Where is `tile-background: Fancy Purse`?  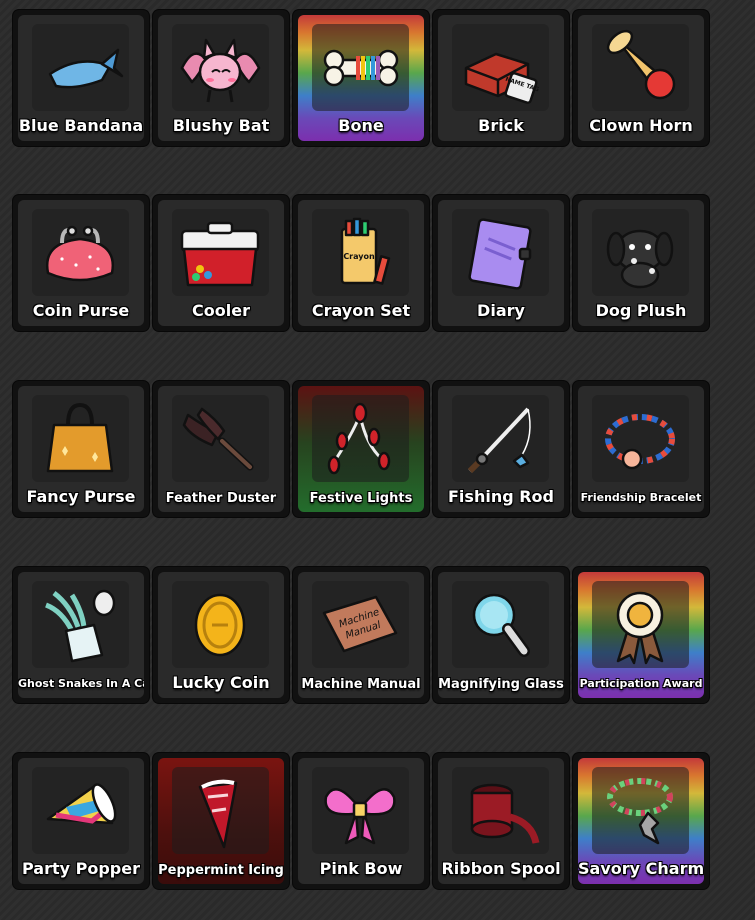 tile-background: Fancy Purse is located at coordinates (81, 449).